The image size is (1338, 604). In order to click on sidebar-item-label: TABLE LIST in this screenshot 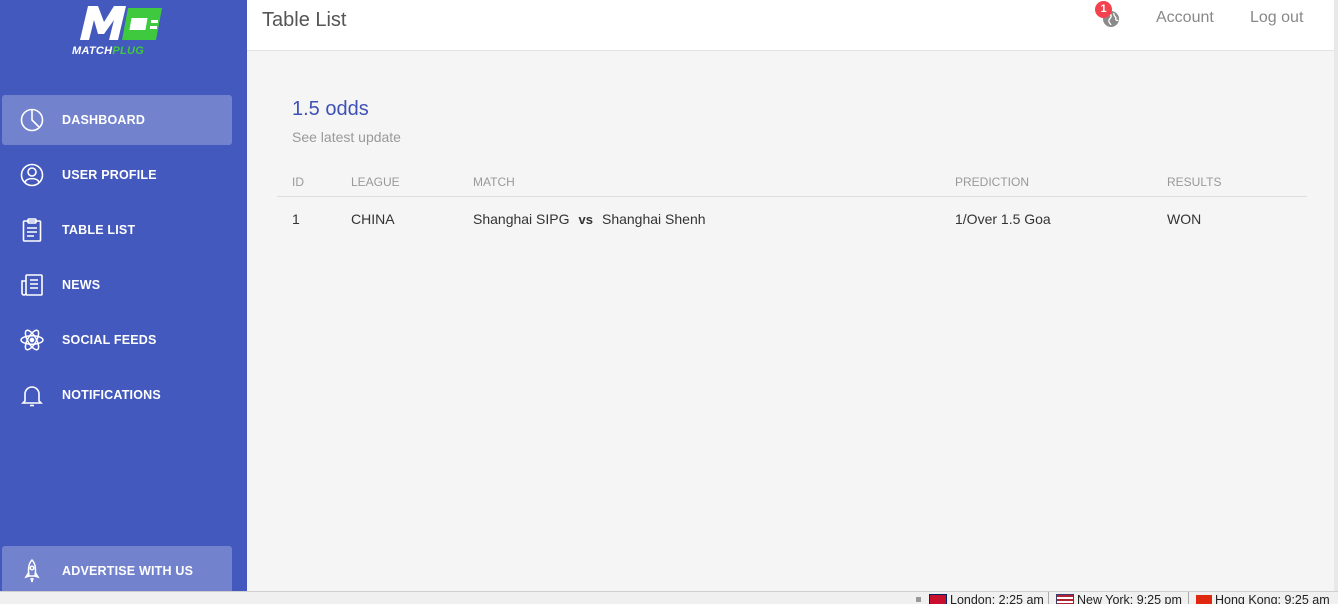, I will do `click(99, 230)`.